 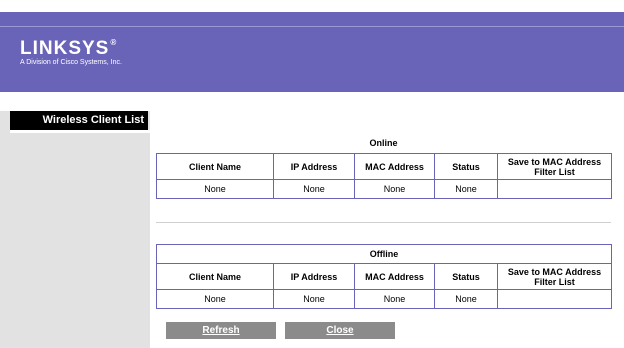 What do you see at coordinates (340, 330) in the screenshot?
I see `close-button: Close` at bounding box center [340, 330].